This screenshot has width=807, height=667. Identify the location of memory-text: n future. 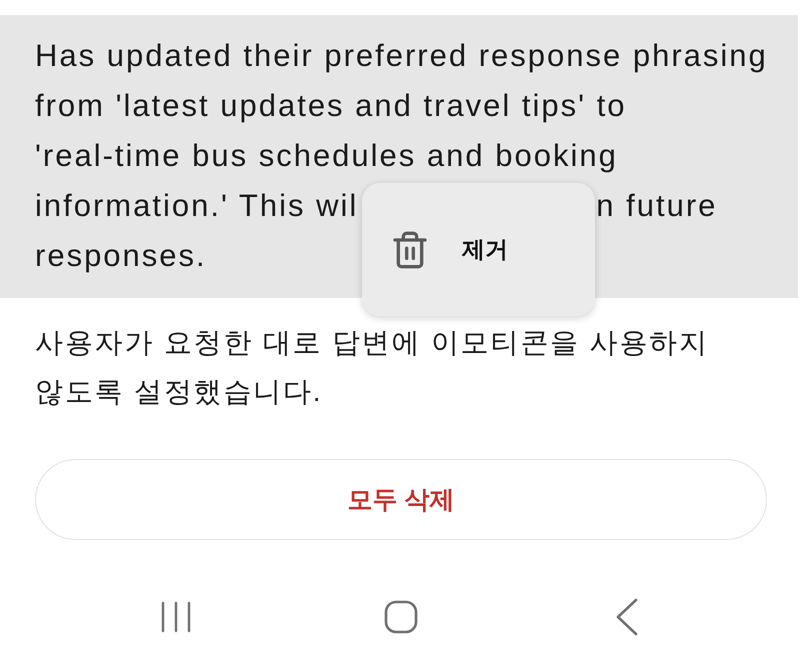
(657, 206).